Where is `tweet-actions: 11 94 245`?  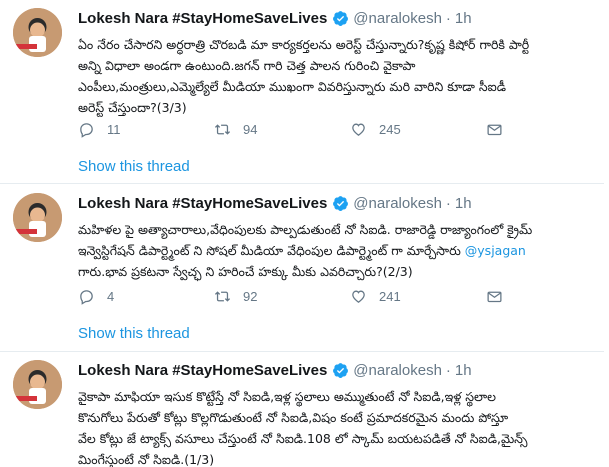
tweet-actions: 11 94 245 is located at coordinates (308, 129).